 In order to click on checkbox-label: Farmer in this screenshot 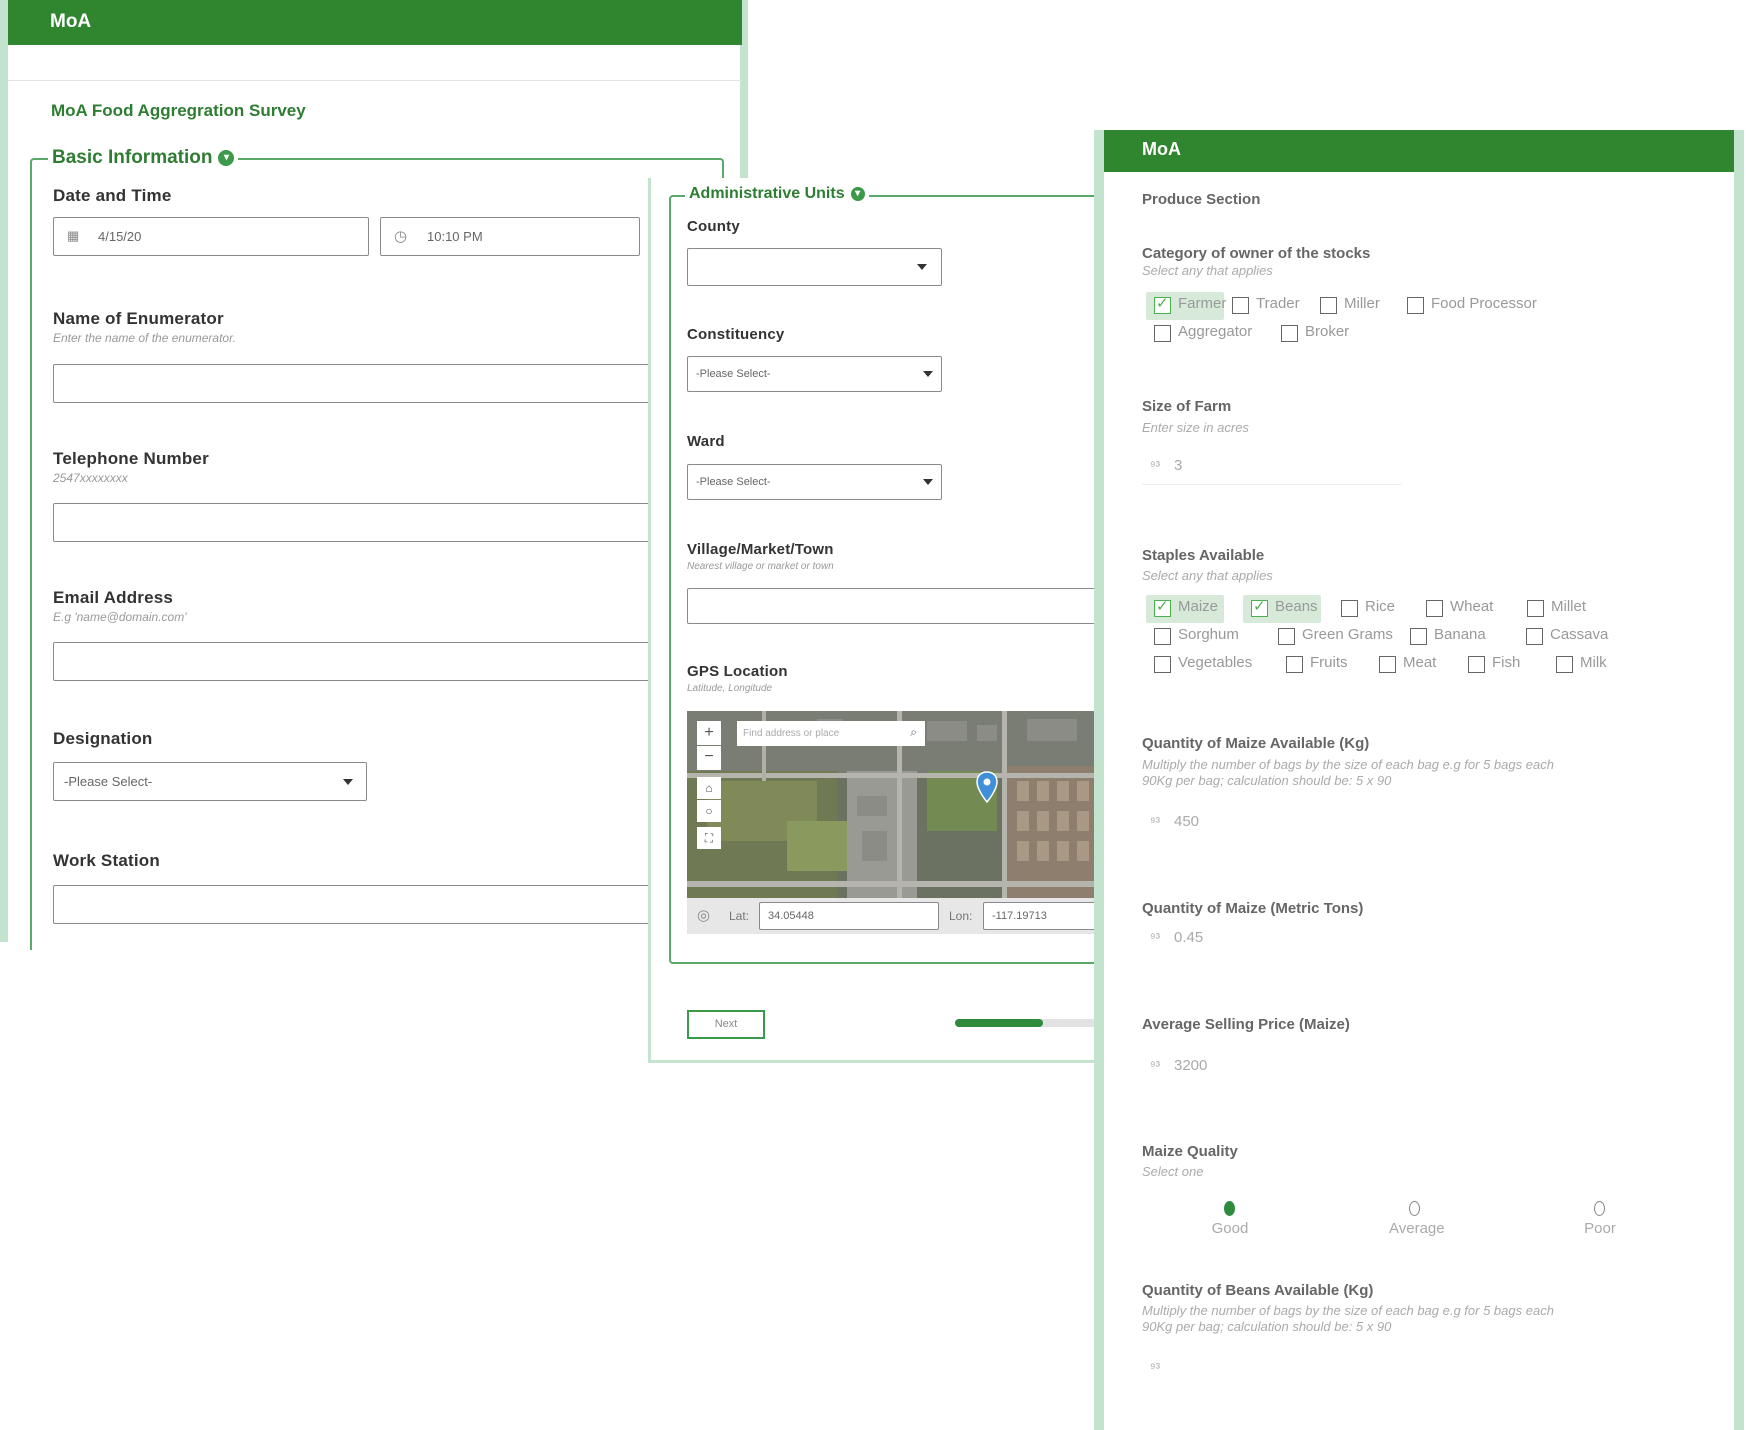, I will do `click(1202, 303)`.